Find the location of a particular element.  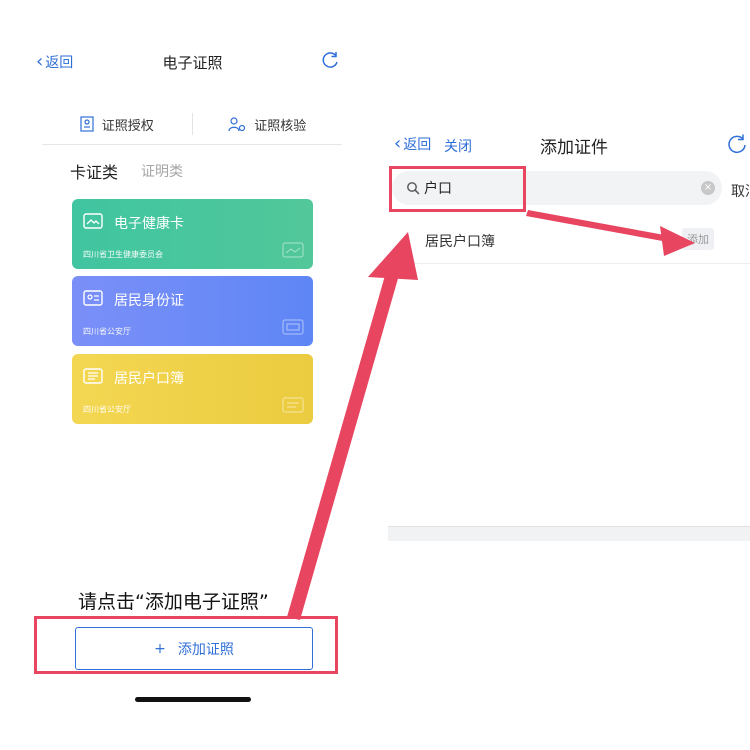

health-card: 电子健康卡 四川省卫生健康委员会 is located at coordinates (192, 234).